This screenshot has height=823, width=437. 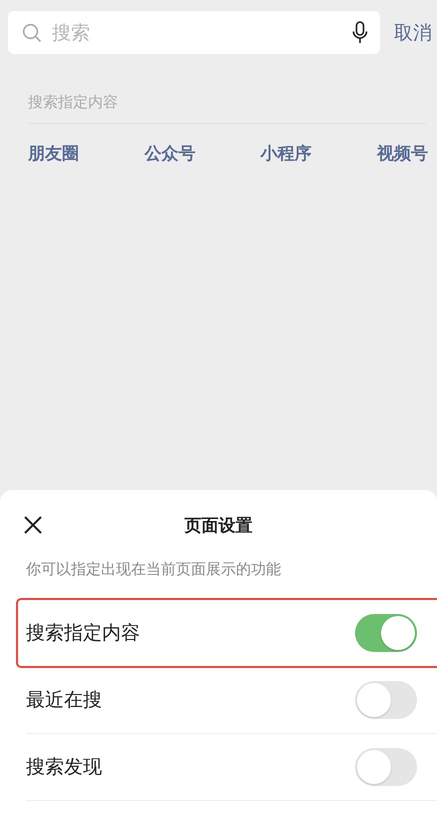 I want to click on category-link: 朋友圈, so click(x=53, y=153).